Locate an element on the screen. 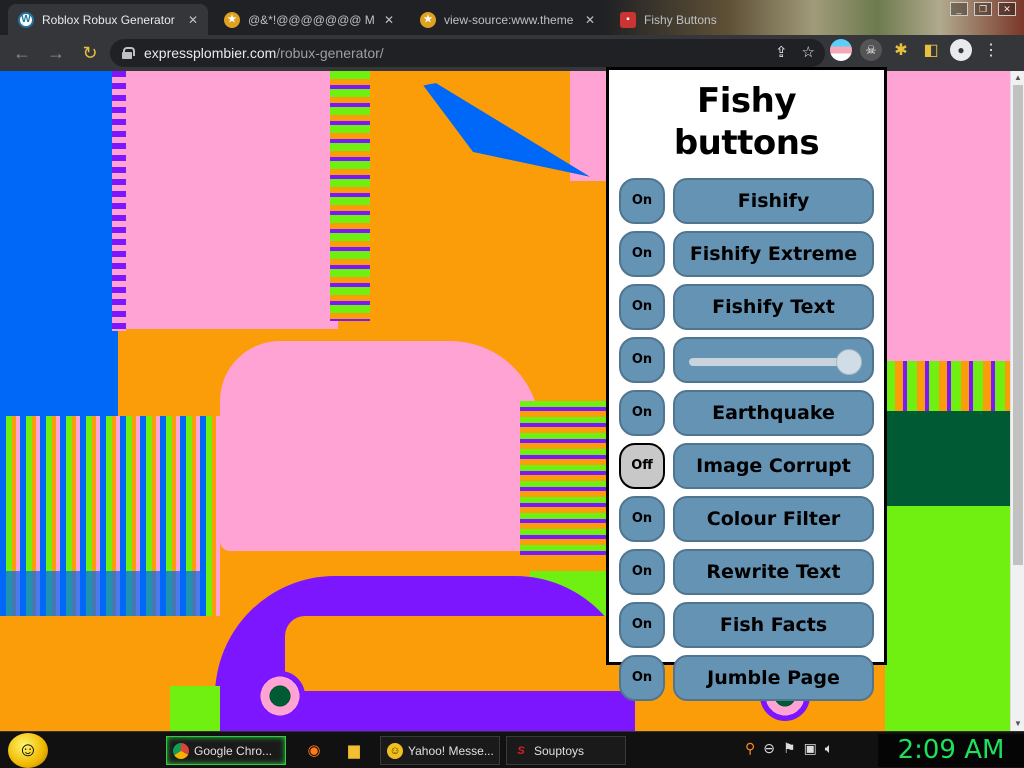 This screenshot has width=1024, height=768. start-button: ☺ is located at coordinates (28, 750).